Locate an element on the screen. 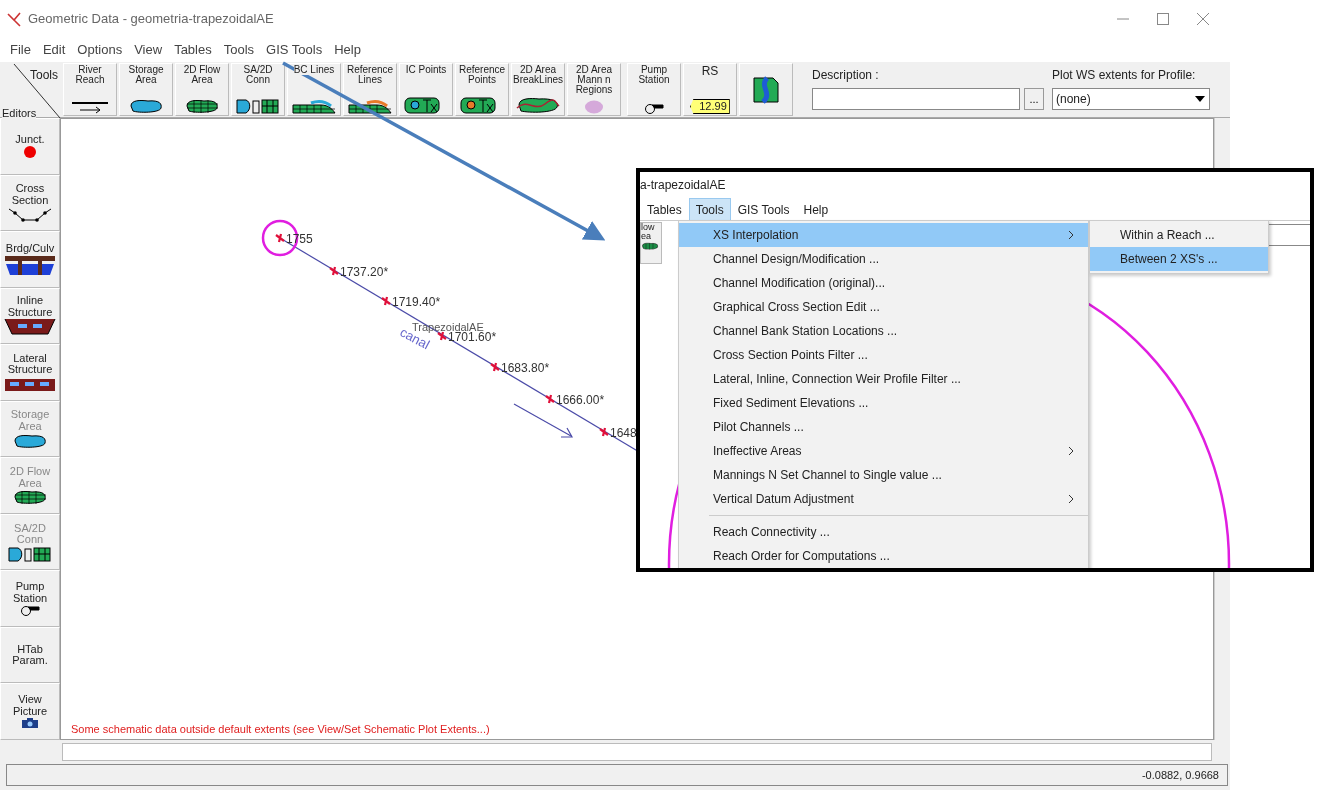  warning-message: Some schematic data outside default extents (see View/Set Schematic Plot Extents...) is located at coordinates (280, 729).